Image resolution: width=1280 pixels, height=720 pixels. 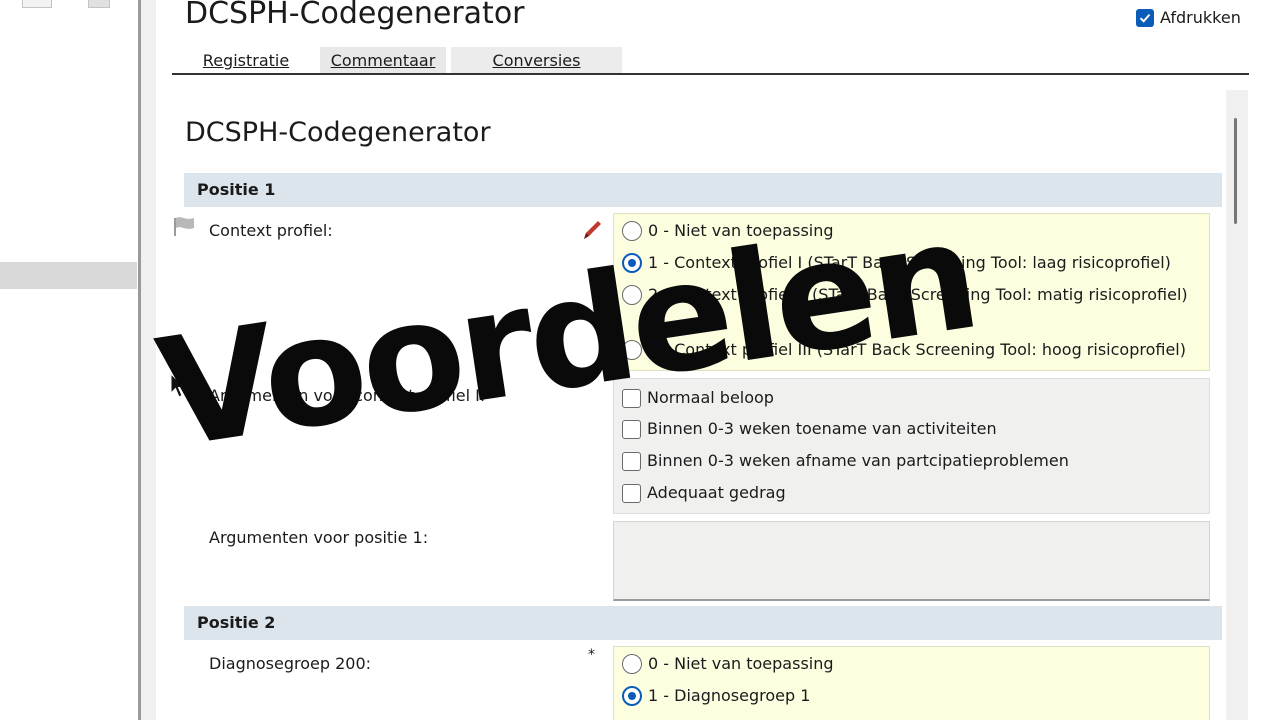 I want to click on vertical-scrollbar, so click(x=1237, y=405).